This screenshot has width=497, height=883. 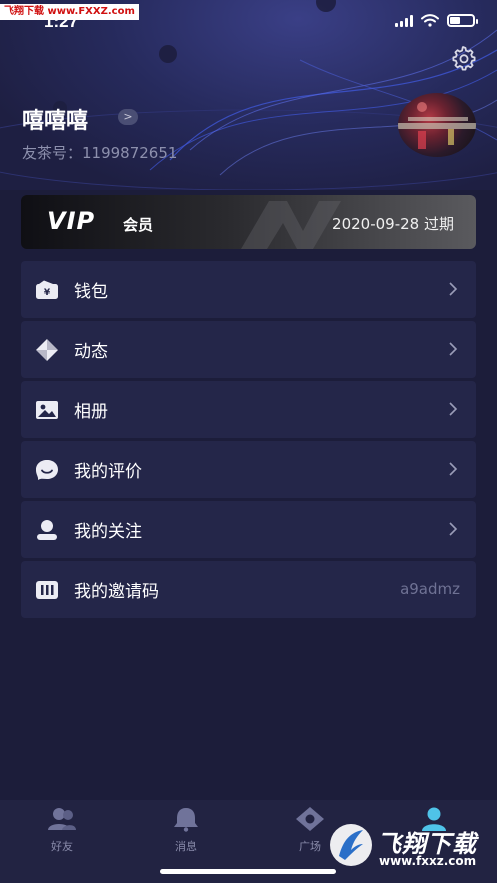 What do you see at coordinates (47, 470) in the screenshot?
I see `comment-icon` at bounding box center [47, 470].